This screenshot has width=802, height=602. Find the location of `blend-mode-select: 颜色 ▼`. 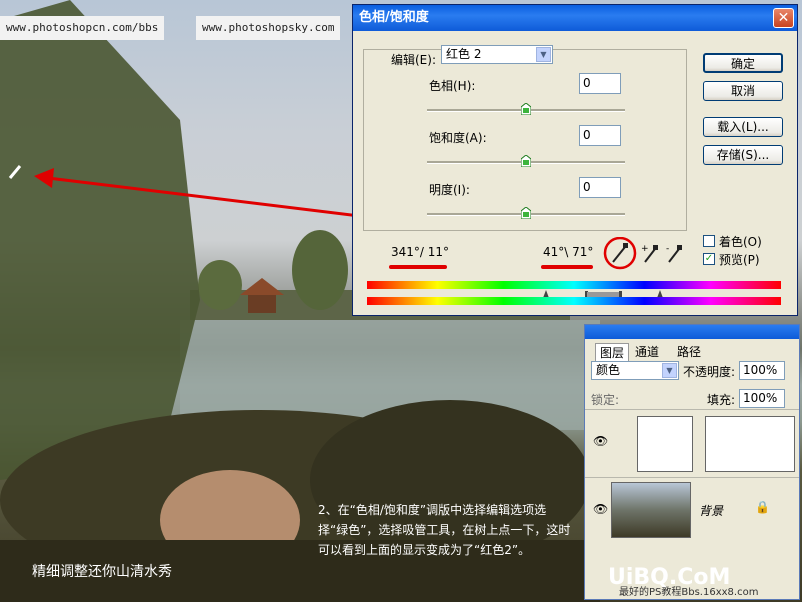

blend-mode-select: 颜色 ▼ is located at coordinates (635, 370).